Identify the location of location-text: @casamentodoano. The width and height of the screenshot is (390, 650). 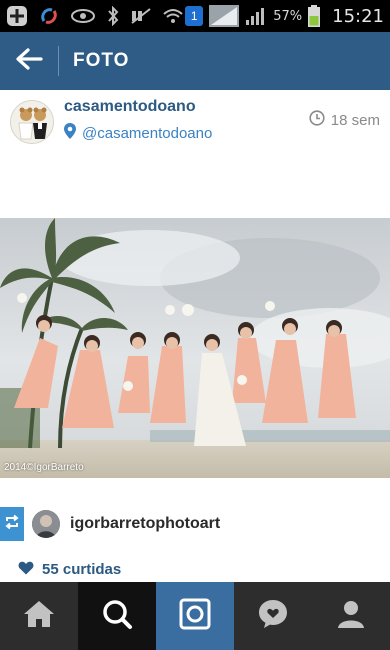
(147, 133).